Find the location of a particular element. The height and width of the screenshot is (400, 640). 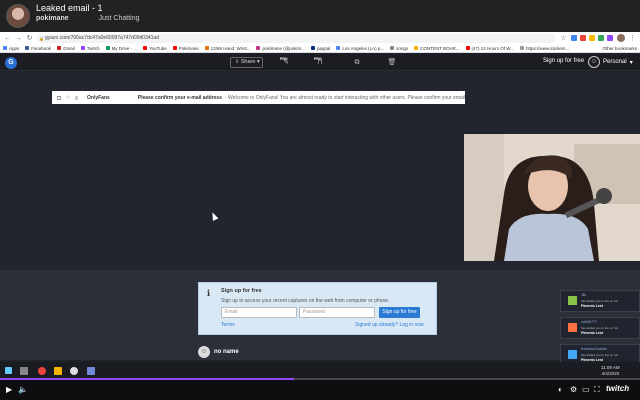

bookmark-item: songs is located at coordinates (399, 48).